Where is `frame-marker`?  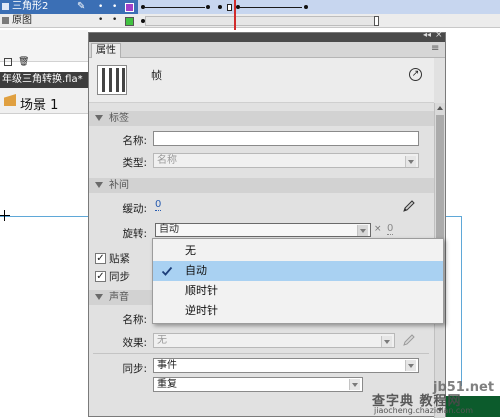
frame-marker is located at coordinates (229, 7).